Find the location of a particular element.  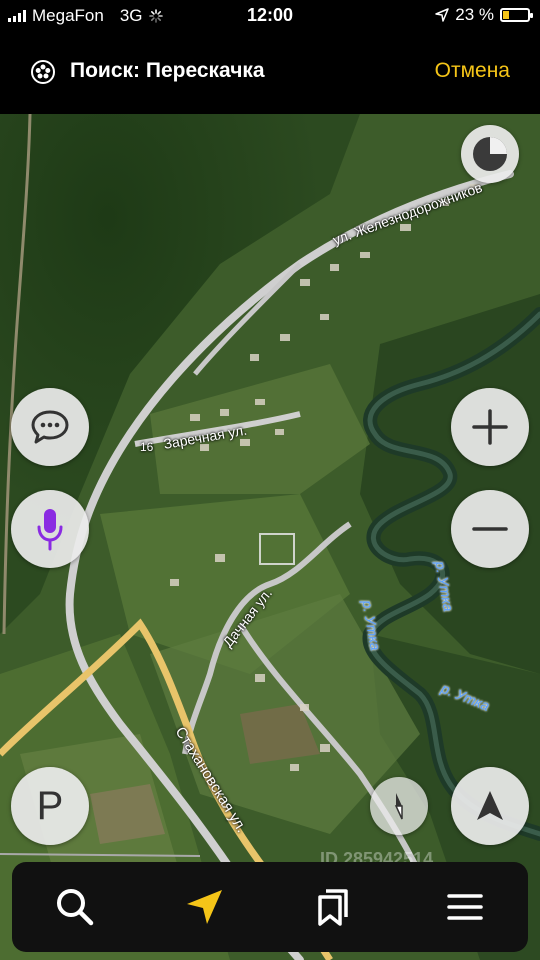

plus-icon is located at coordinates (490, 427).